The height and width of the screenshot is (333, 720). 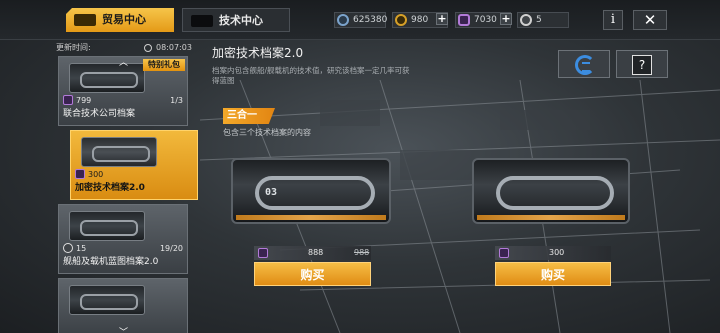 What do you see at coordinates (506, 19) in the screenshot?
I see `add-purple-button: +` at bounding box center [506, 19].